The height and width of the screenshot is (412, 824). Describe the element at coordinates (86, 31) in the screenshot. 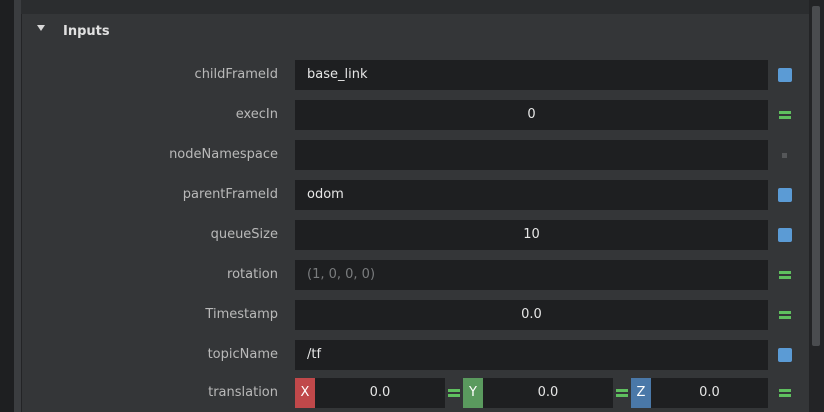

I see `section-title: Inputs` at that location.